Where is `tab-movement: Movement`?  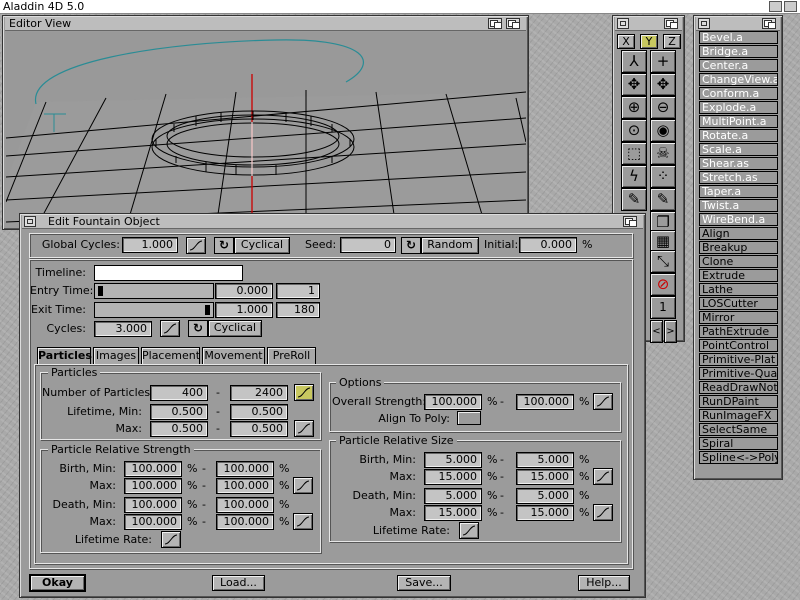 tab-movement: Movement is located at coordinates (233, 355).